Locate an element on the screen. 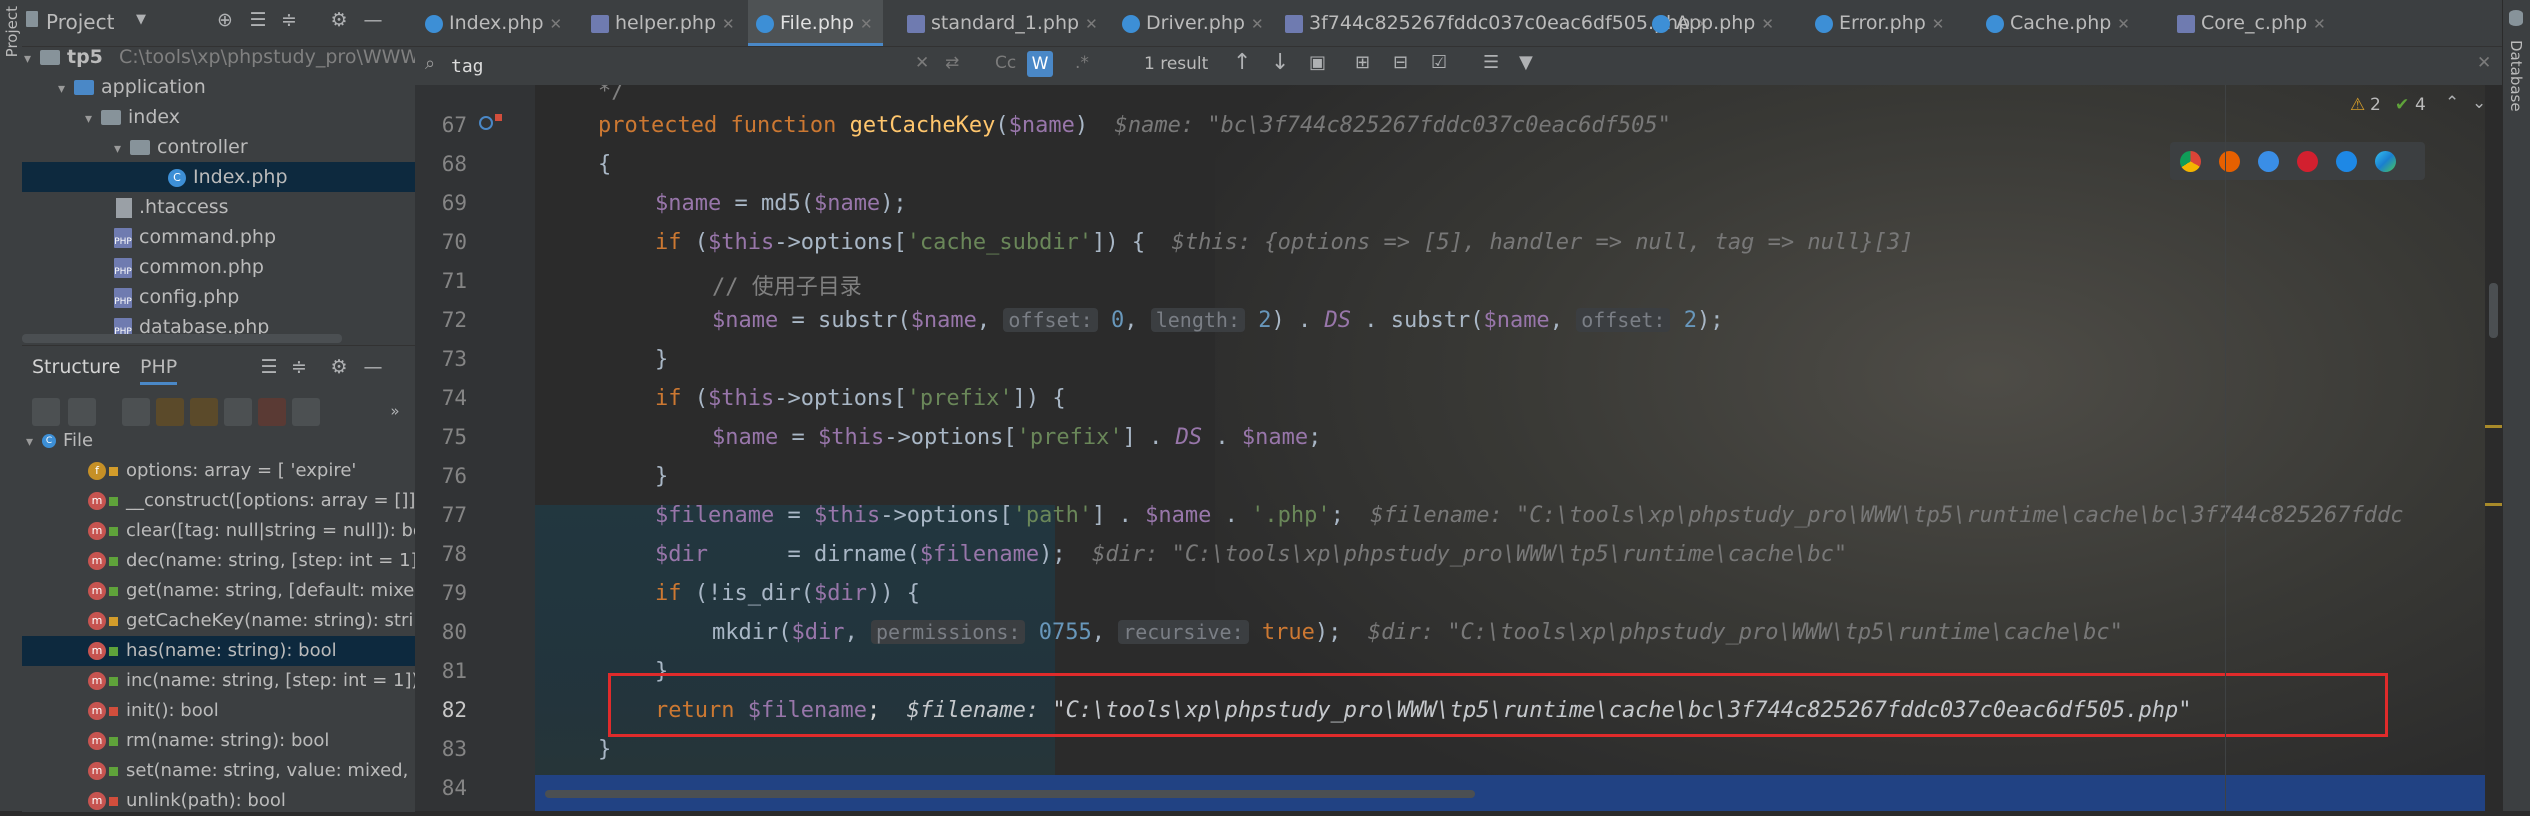  left-tool-strip: Project is located at coordinates (11, 405).